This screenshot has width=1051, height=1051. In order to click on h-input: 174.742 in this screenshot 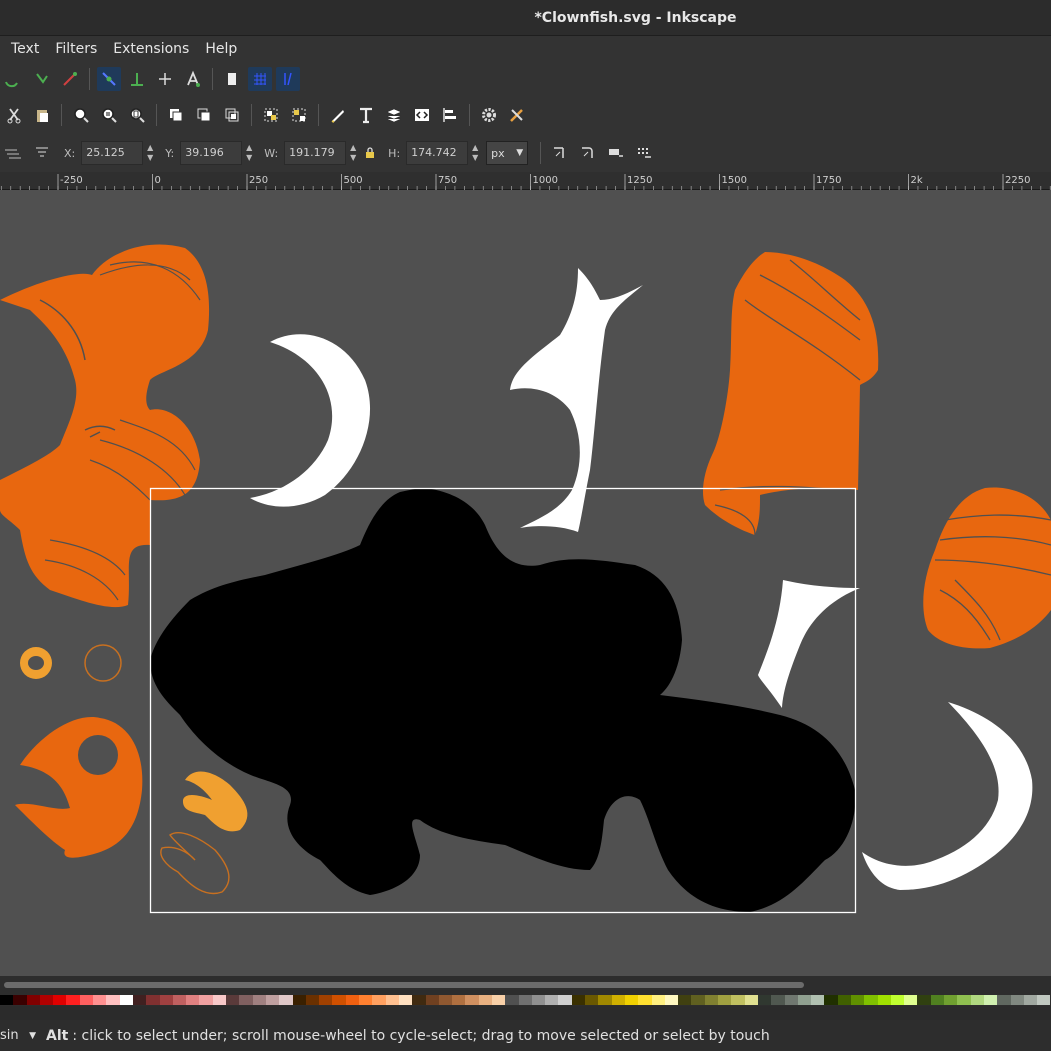, I will do `click(437, 153)`.